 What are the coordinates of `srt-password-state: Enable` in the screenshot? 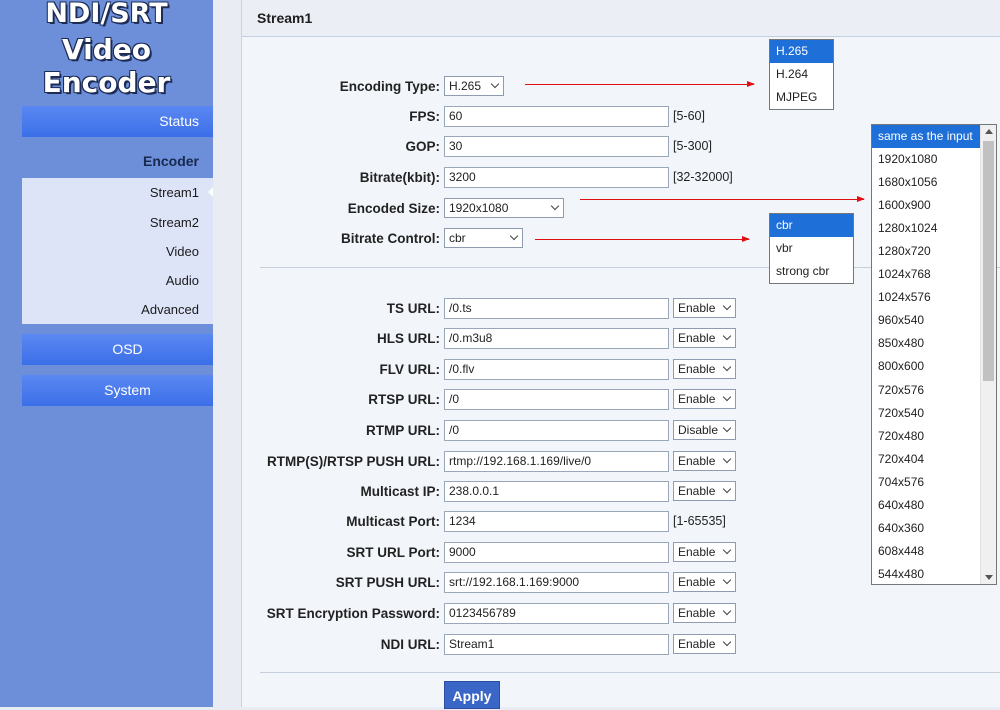 It's located at (697, 613).